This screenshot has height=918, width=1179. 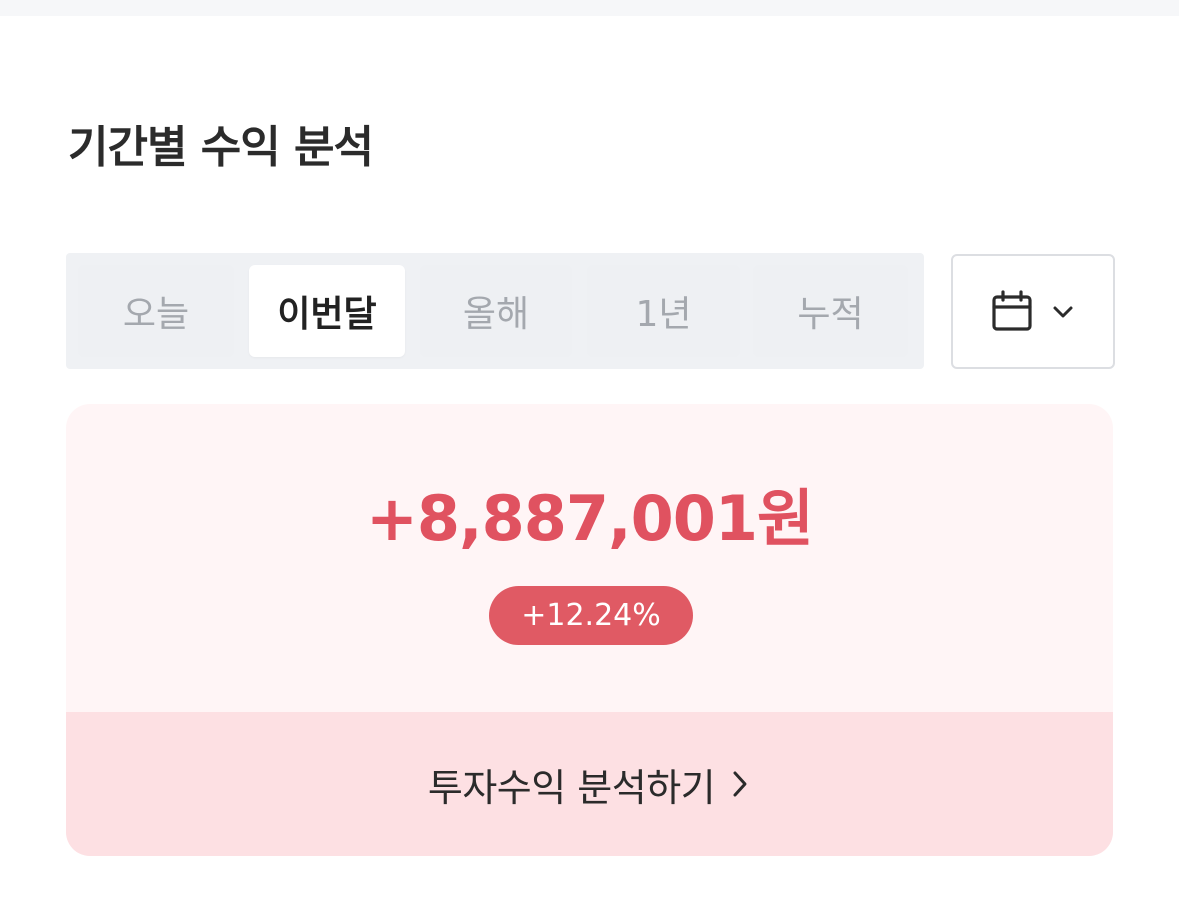 I want to click on chevron-right-icon, so click(x=740, y=784).